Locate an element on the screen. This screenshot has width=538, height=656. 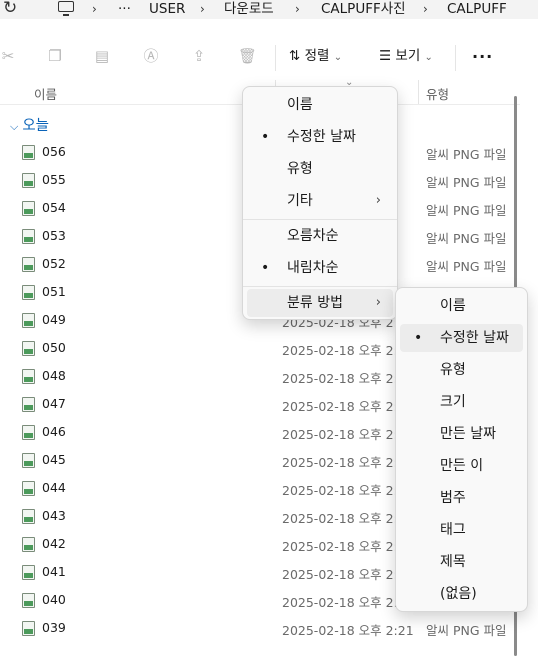
breadcrumb-calpuff-photos: CALPUFF사진 is located at coordinates (363, 9).